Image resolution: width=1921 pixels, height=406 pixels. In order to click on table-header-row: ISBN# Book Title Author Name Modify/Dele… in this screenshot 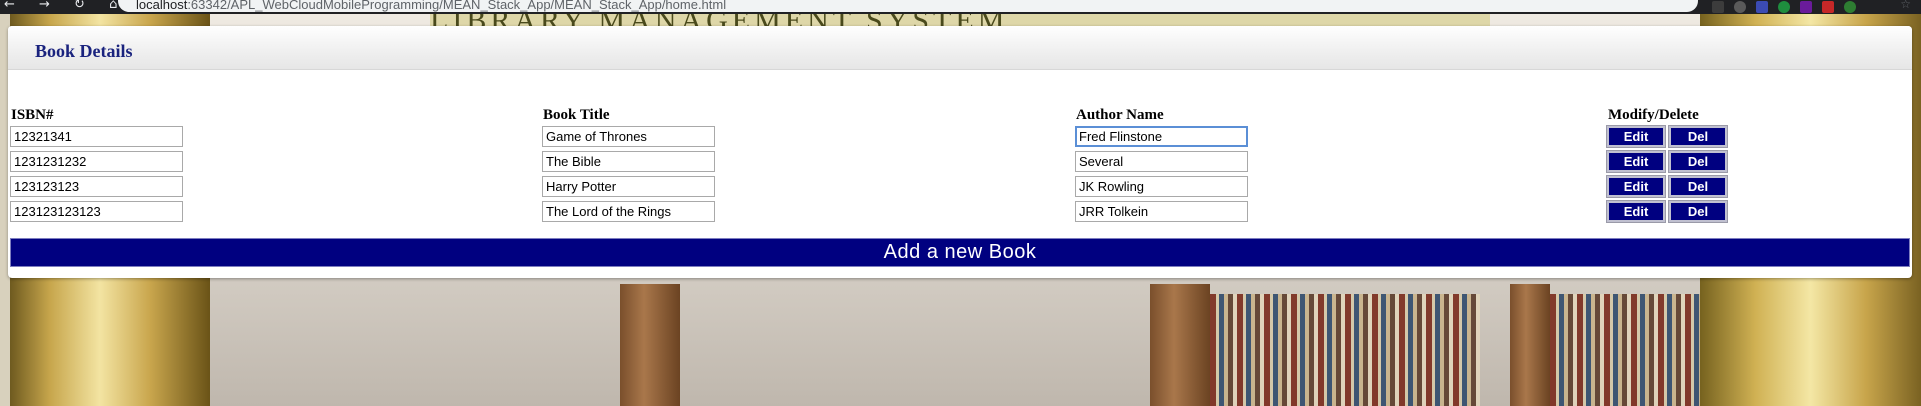, I will do `click(960, 115)`.